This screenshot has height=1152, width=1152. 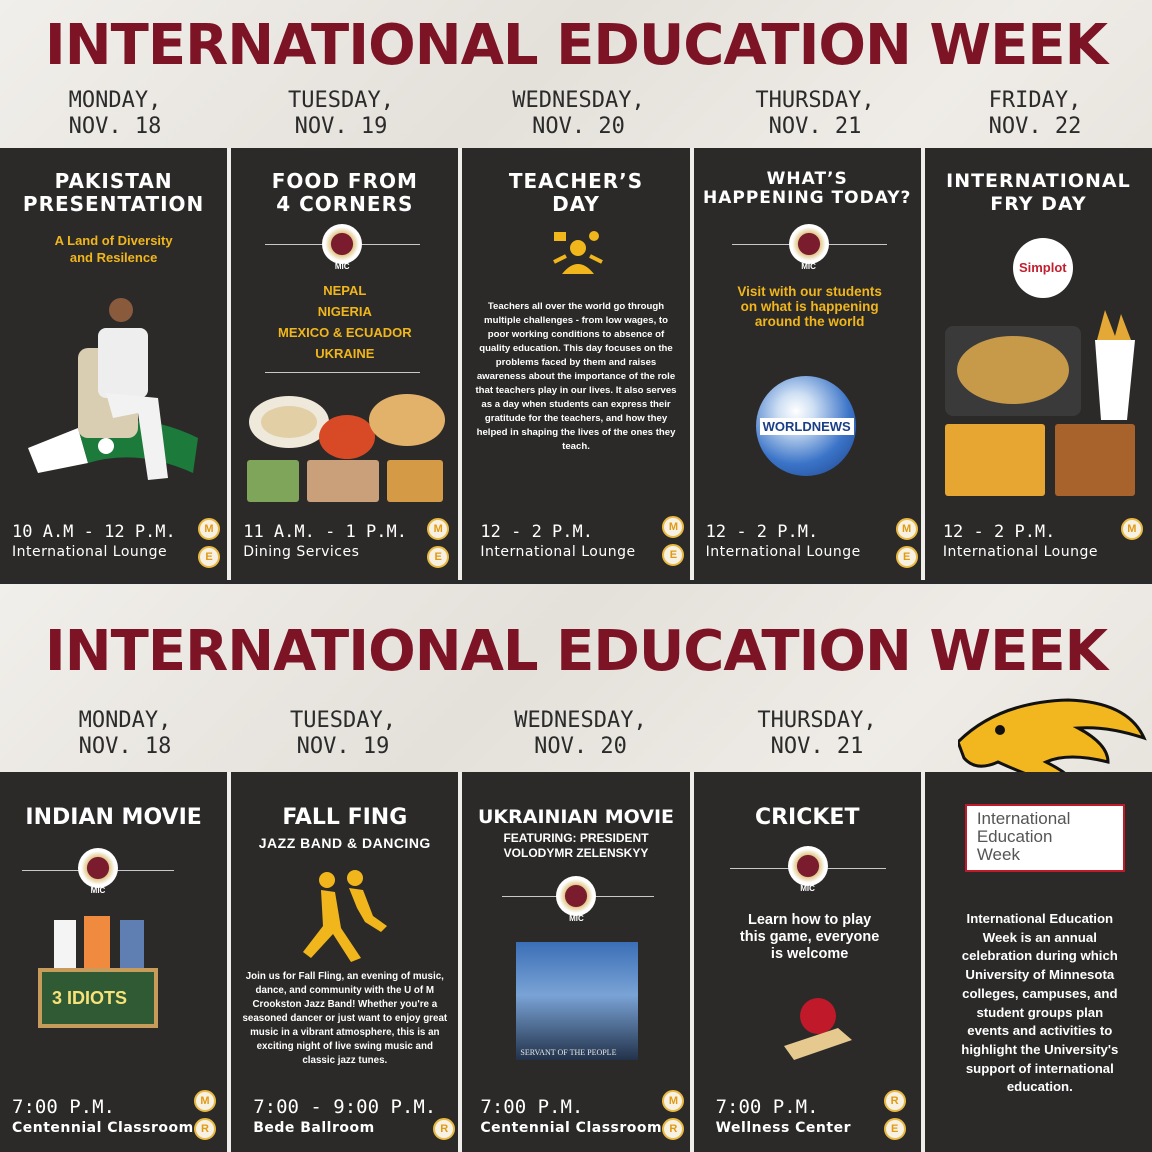 I want to click on event-location: Dining Services, so click(x=301, y=552).